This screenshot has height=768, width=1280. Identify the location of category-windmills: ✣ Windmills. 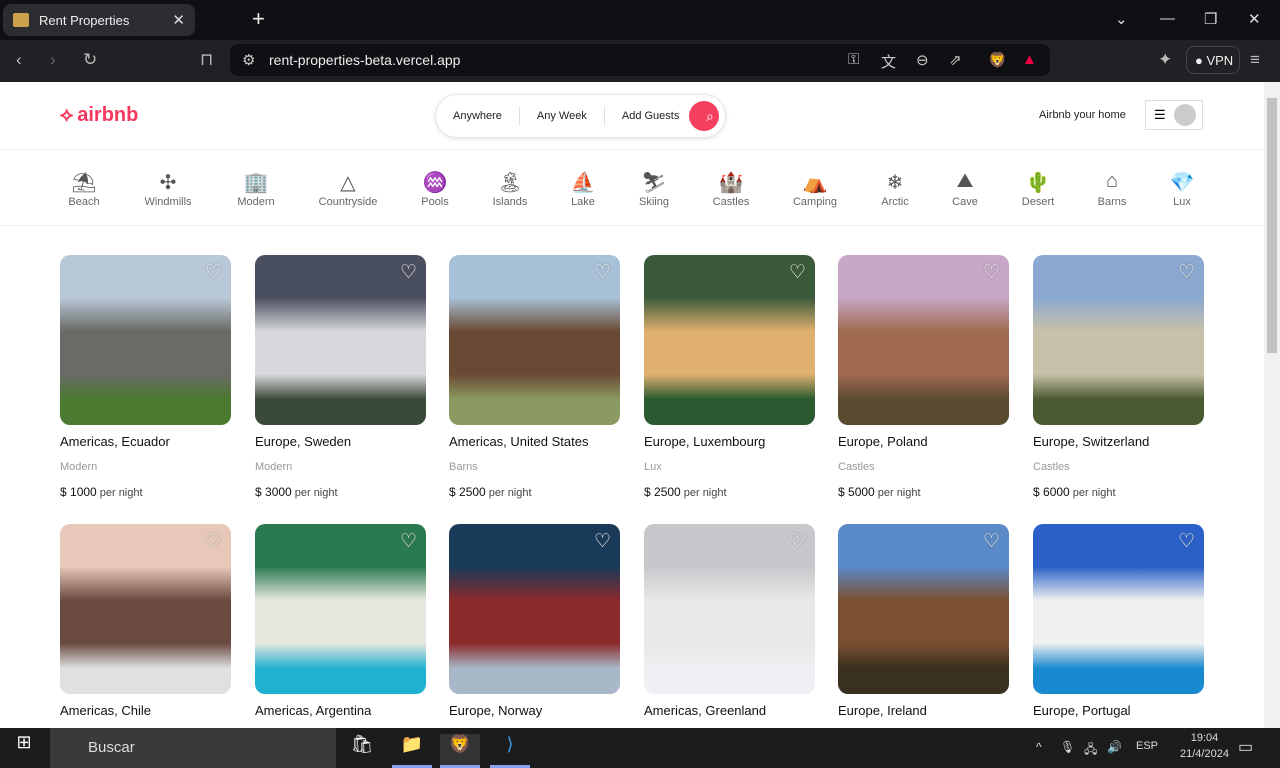
(168, 189).